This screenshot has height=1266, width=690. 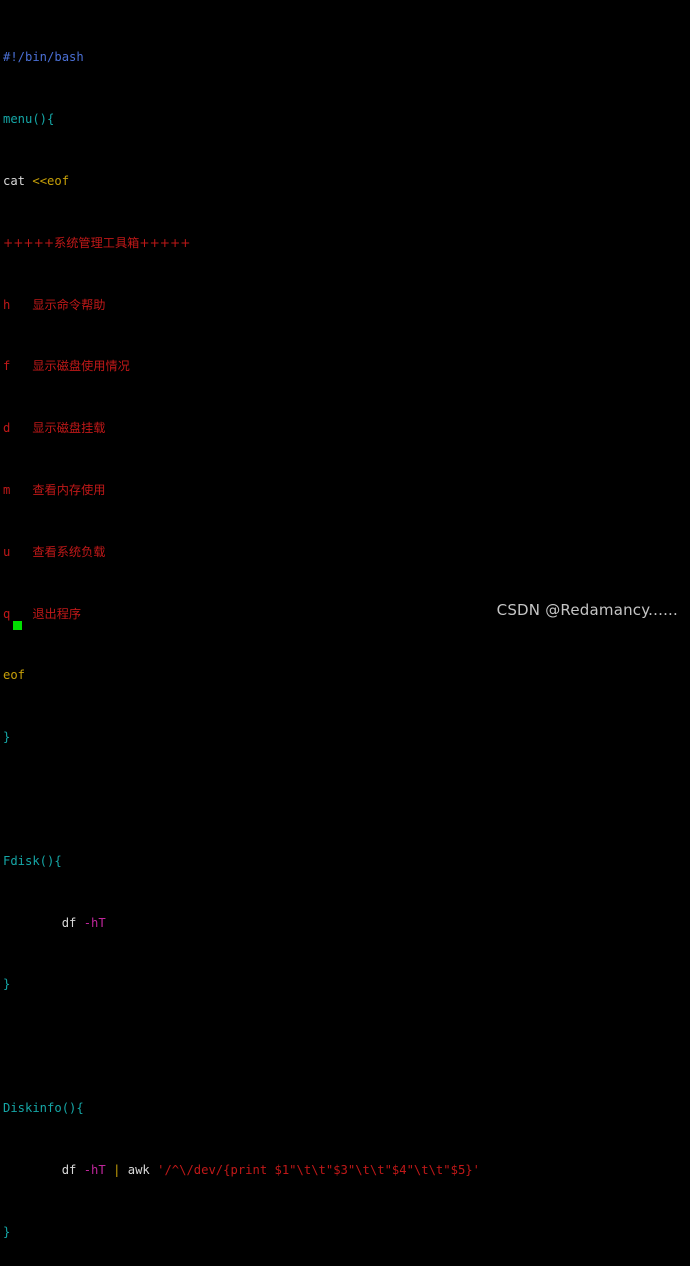 What do you see at coordinates (345, 57) in the screenshot?
I see `code-line-1: #!/bin/bash` at bounding box center [345, 57].